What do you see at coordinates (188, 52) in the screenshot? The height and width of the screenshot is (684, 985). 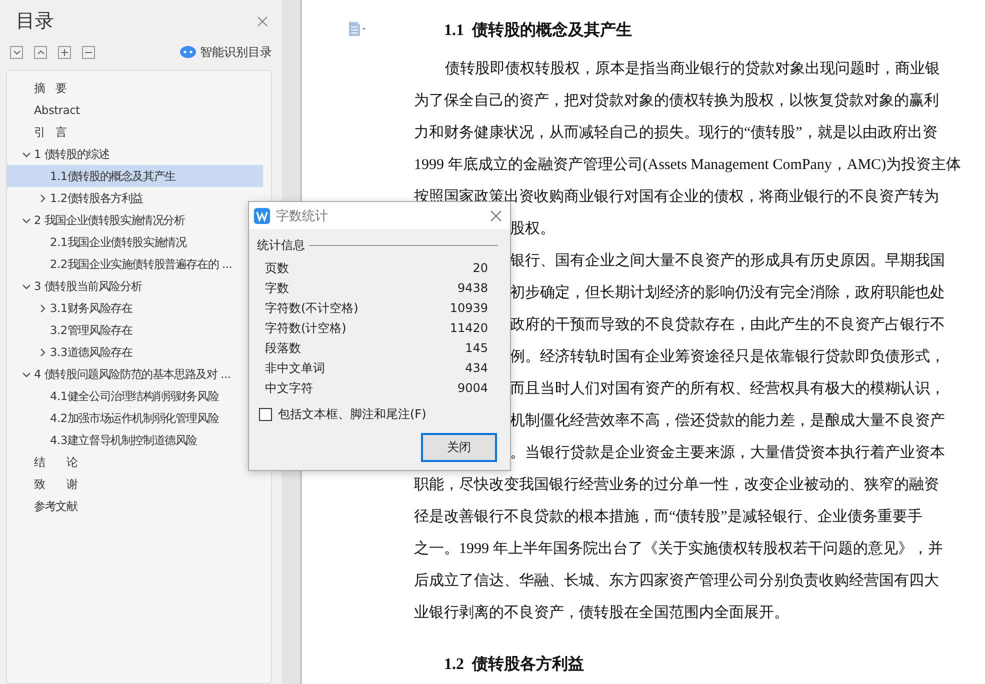 I see `robot-icon` at bounding box center [188, 52].